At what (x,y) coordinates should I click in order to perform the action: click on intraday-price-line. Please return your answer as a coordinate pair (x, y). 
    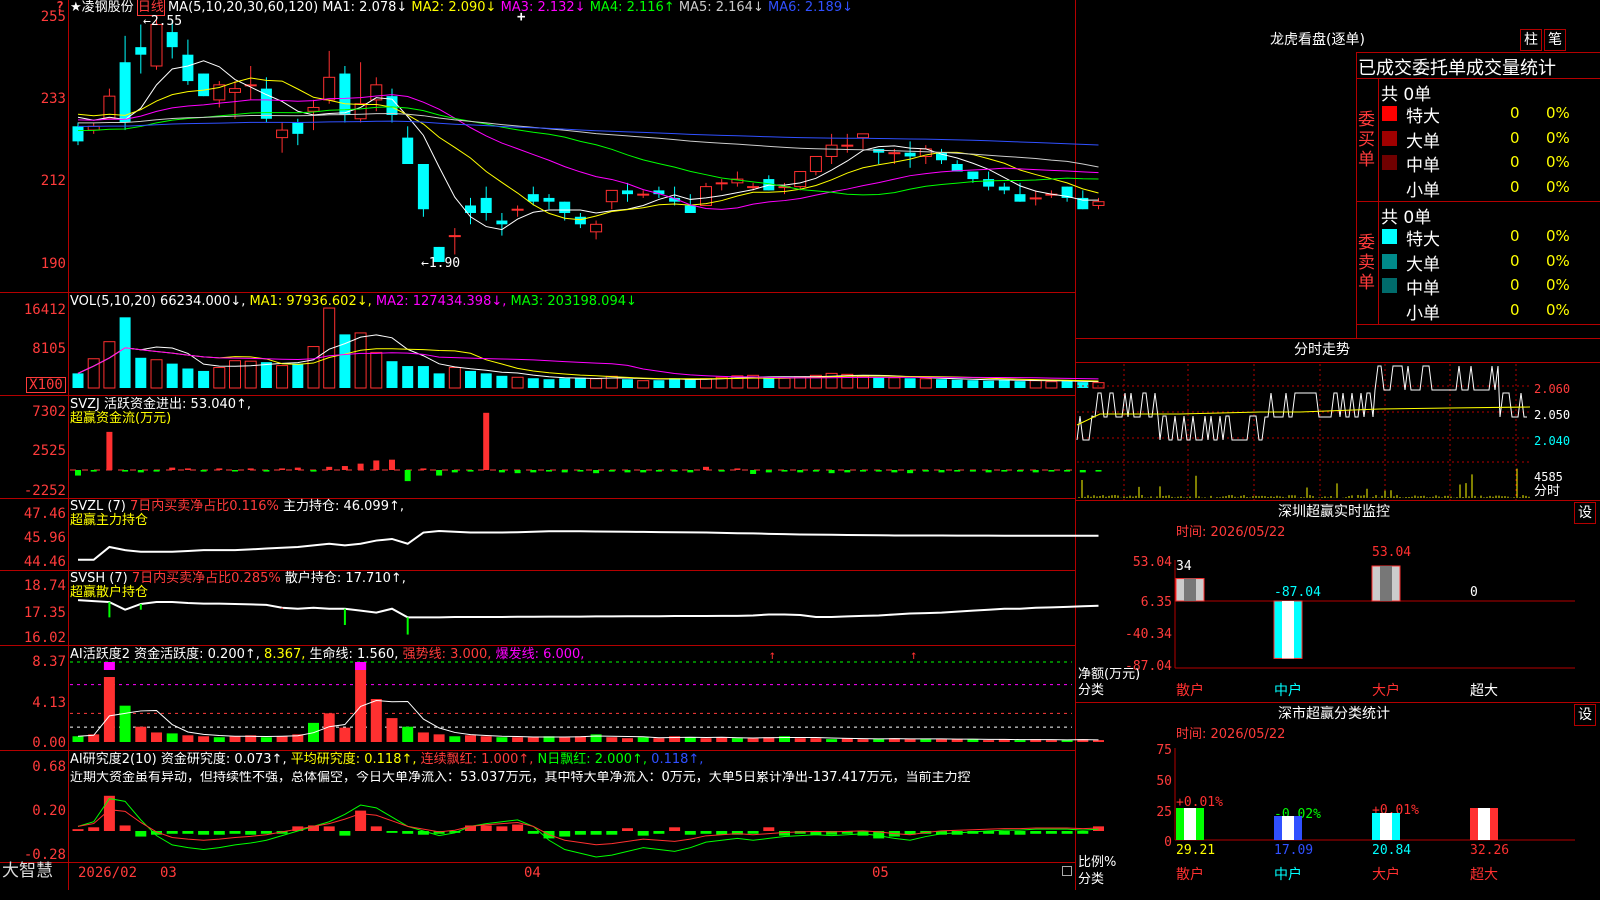
    Looking at the image, I should click on (1301, 403).